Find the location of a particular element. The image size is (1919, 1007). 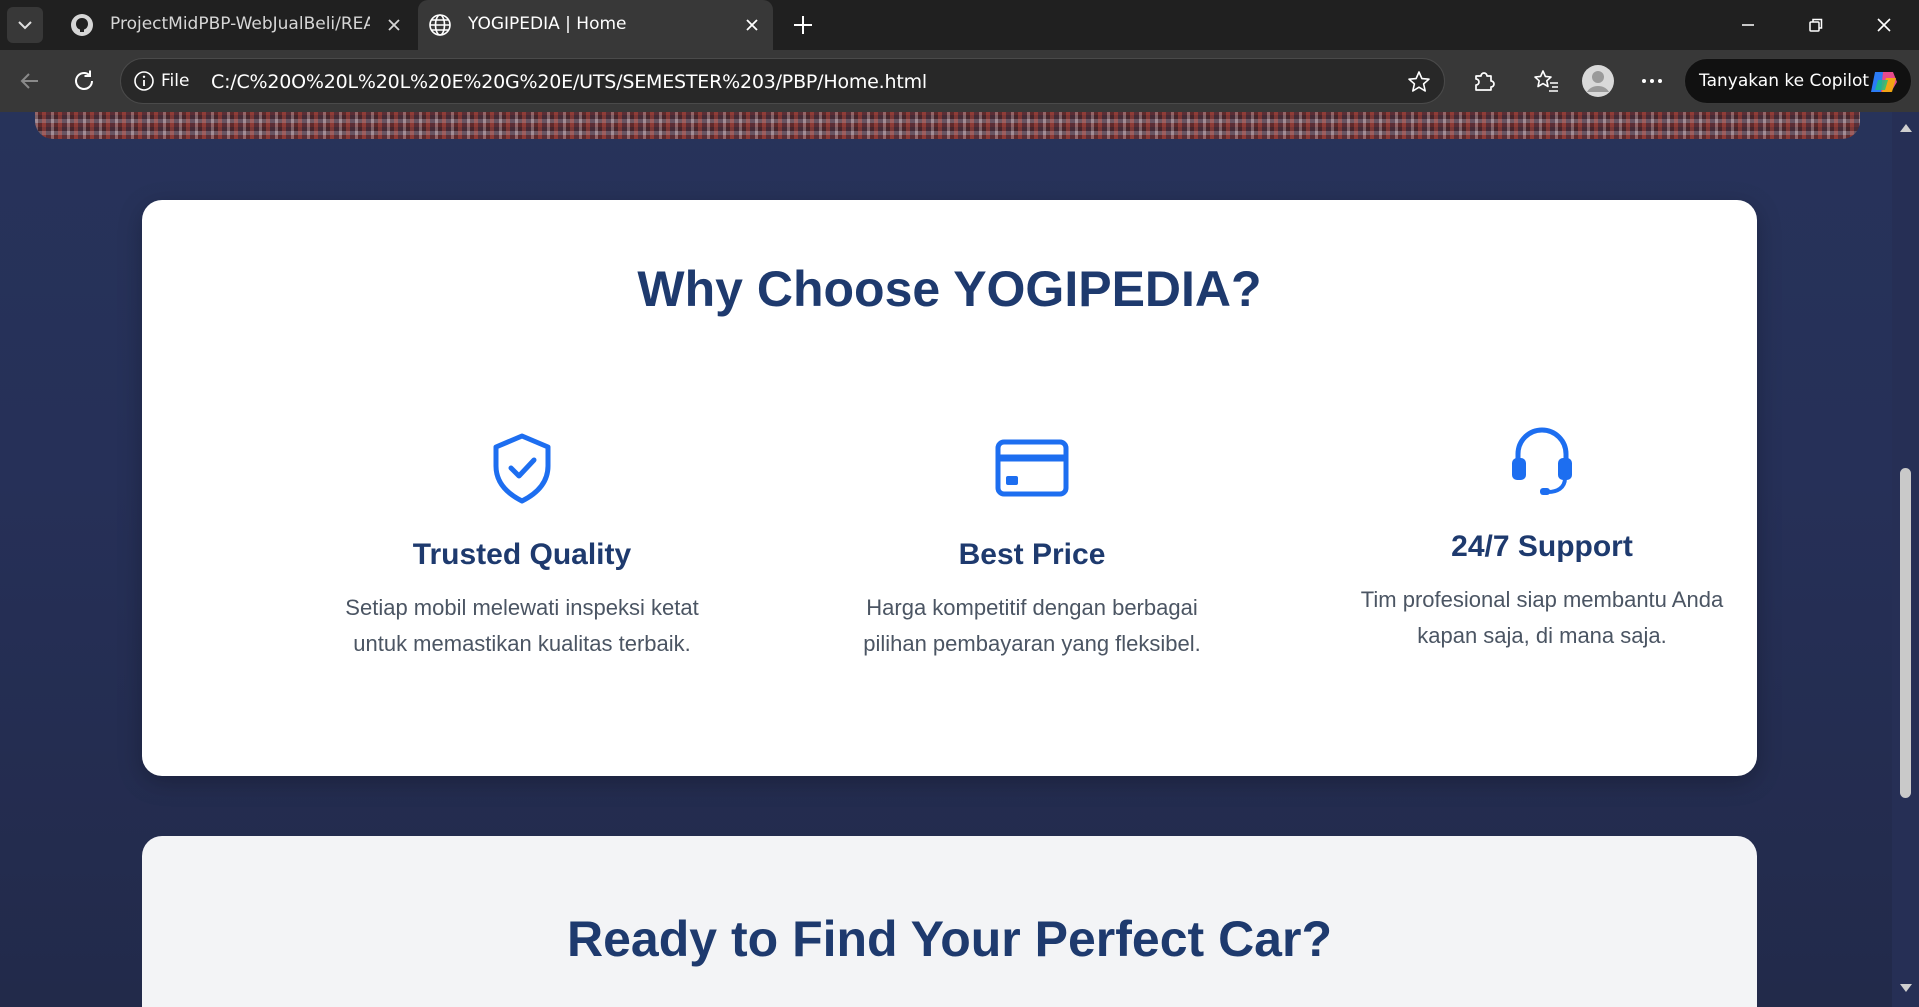

hero-image-bottom-edge is located at coordinates (947, 125).